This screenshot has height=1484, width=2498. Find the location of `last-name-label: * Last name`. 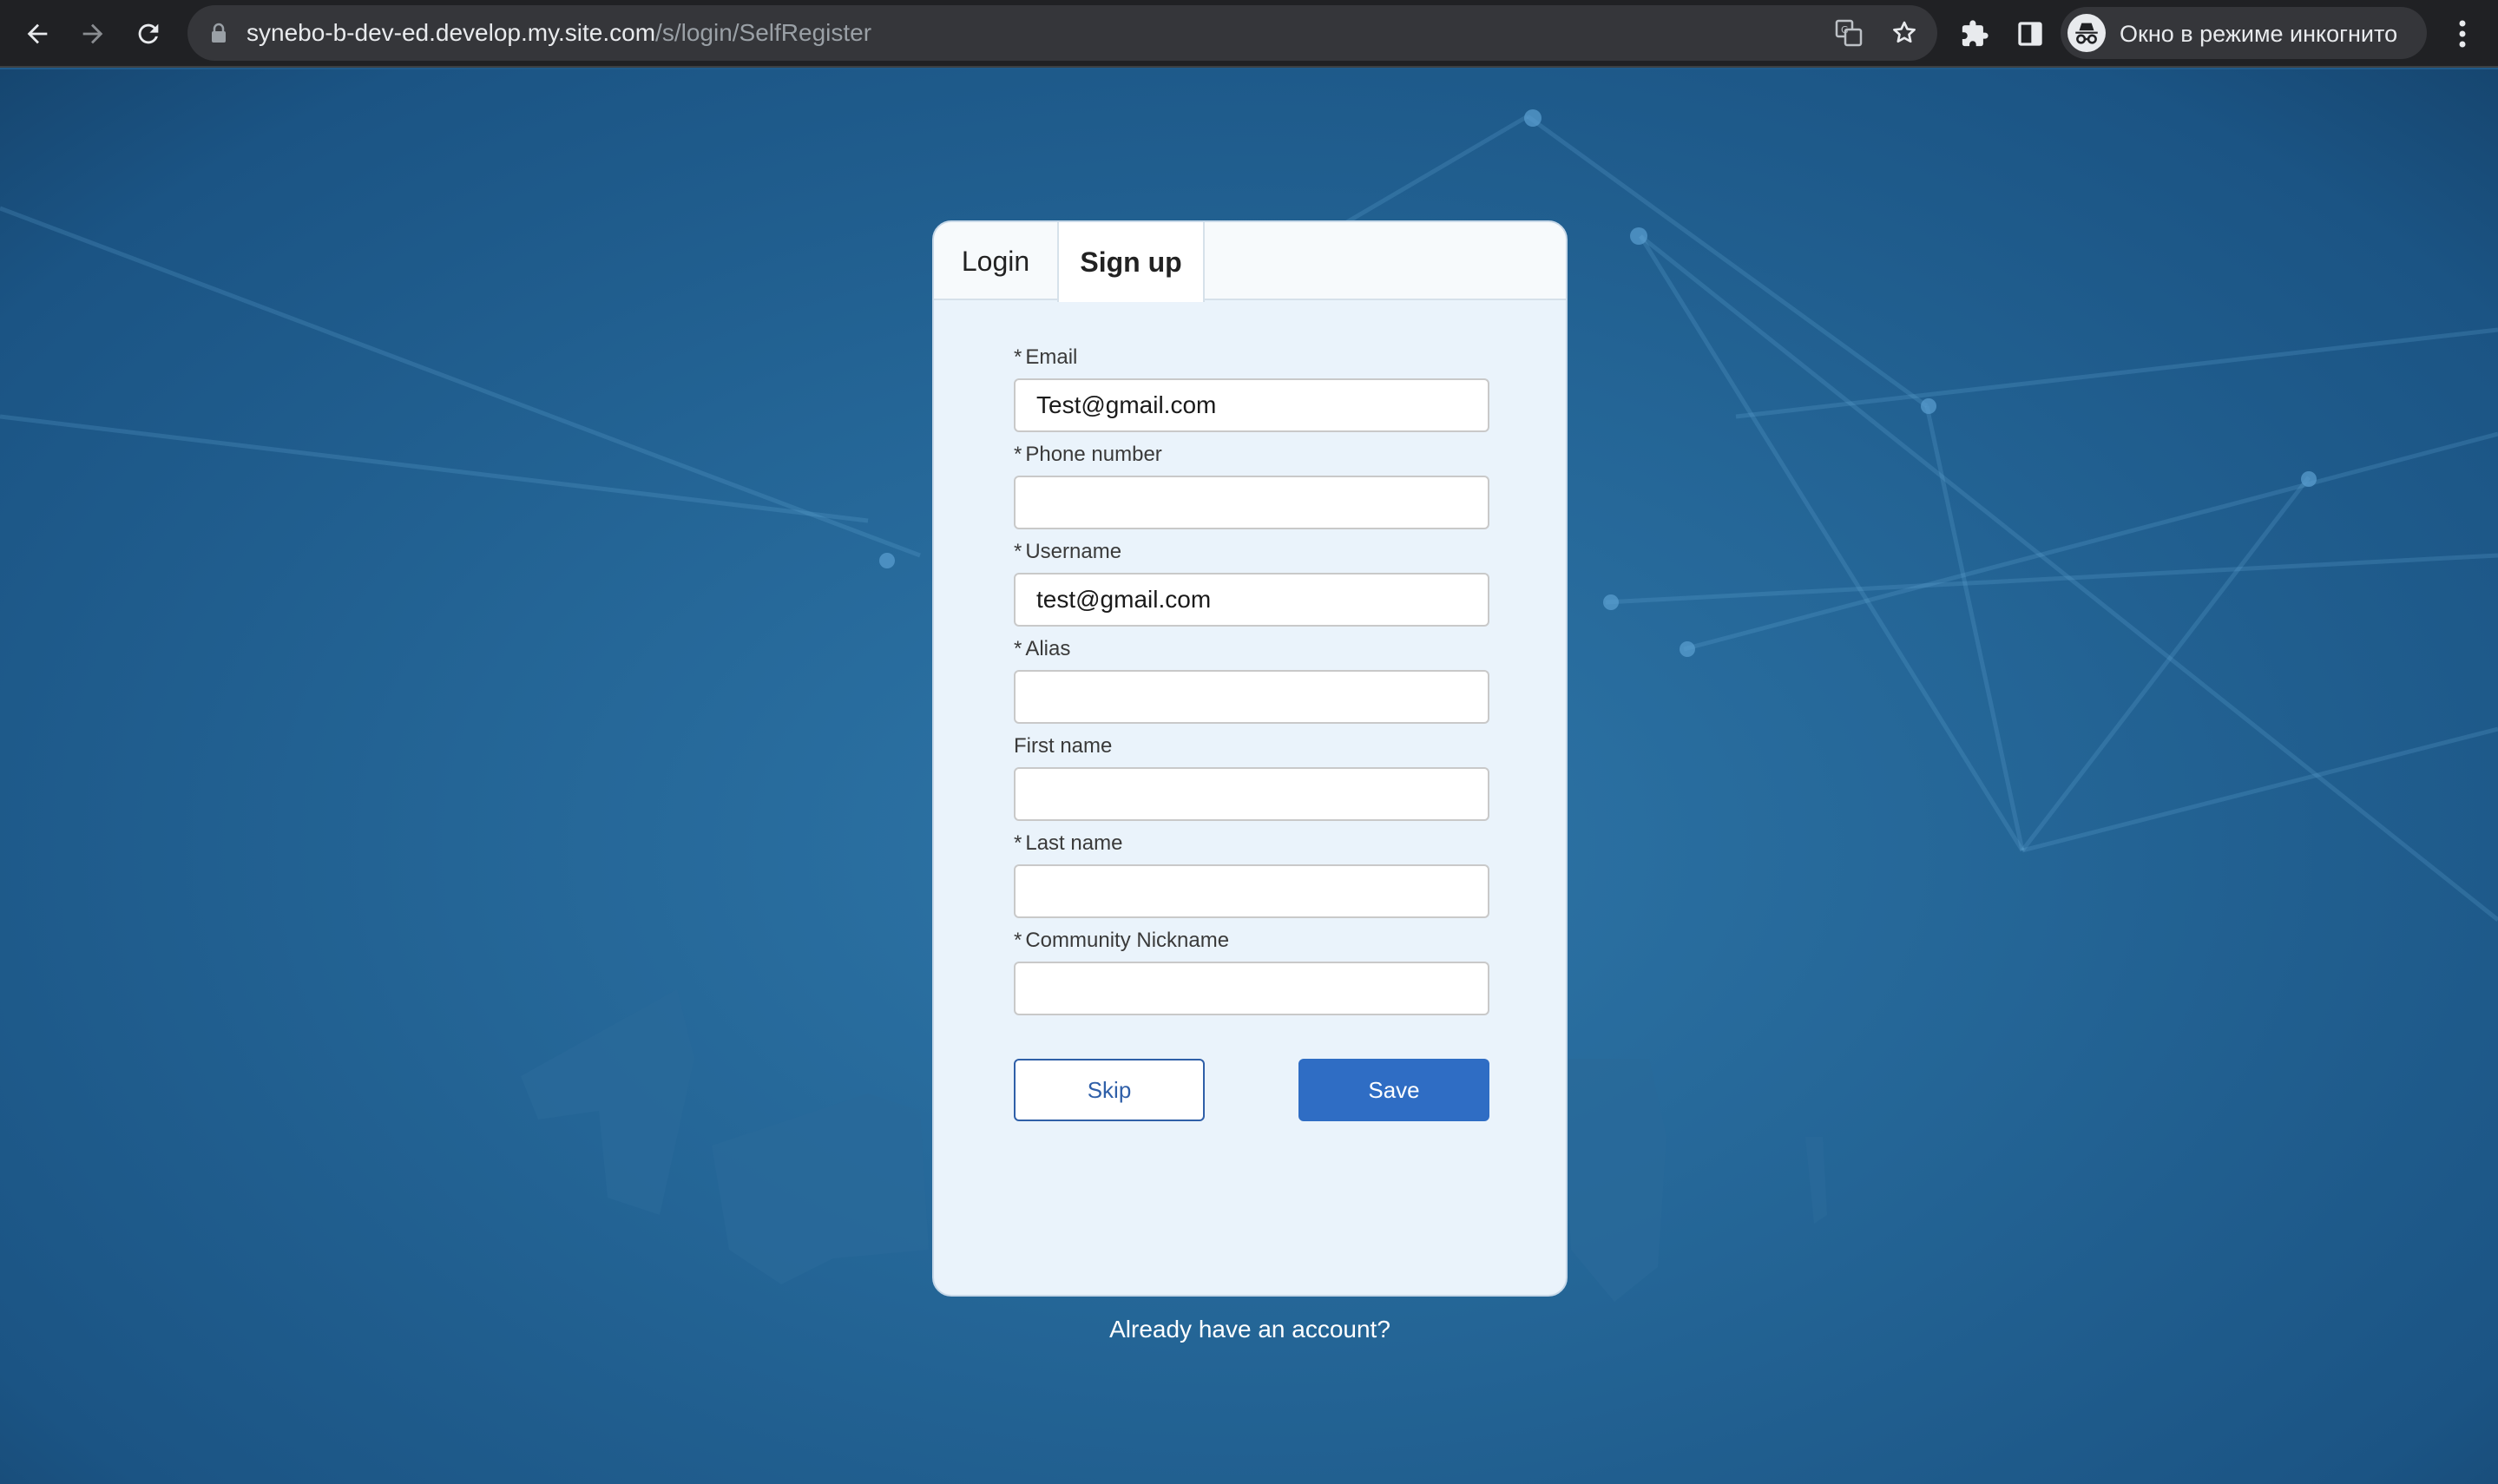

last-name-label: * Last name is located at coordinates (1068, 844).